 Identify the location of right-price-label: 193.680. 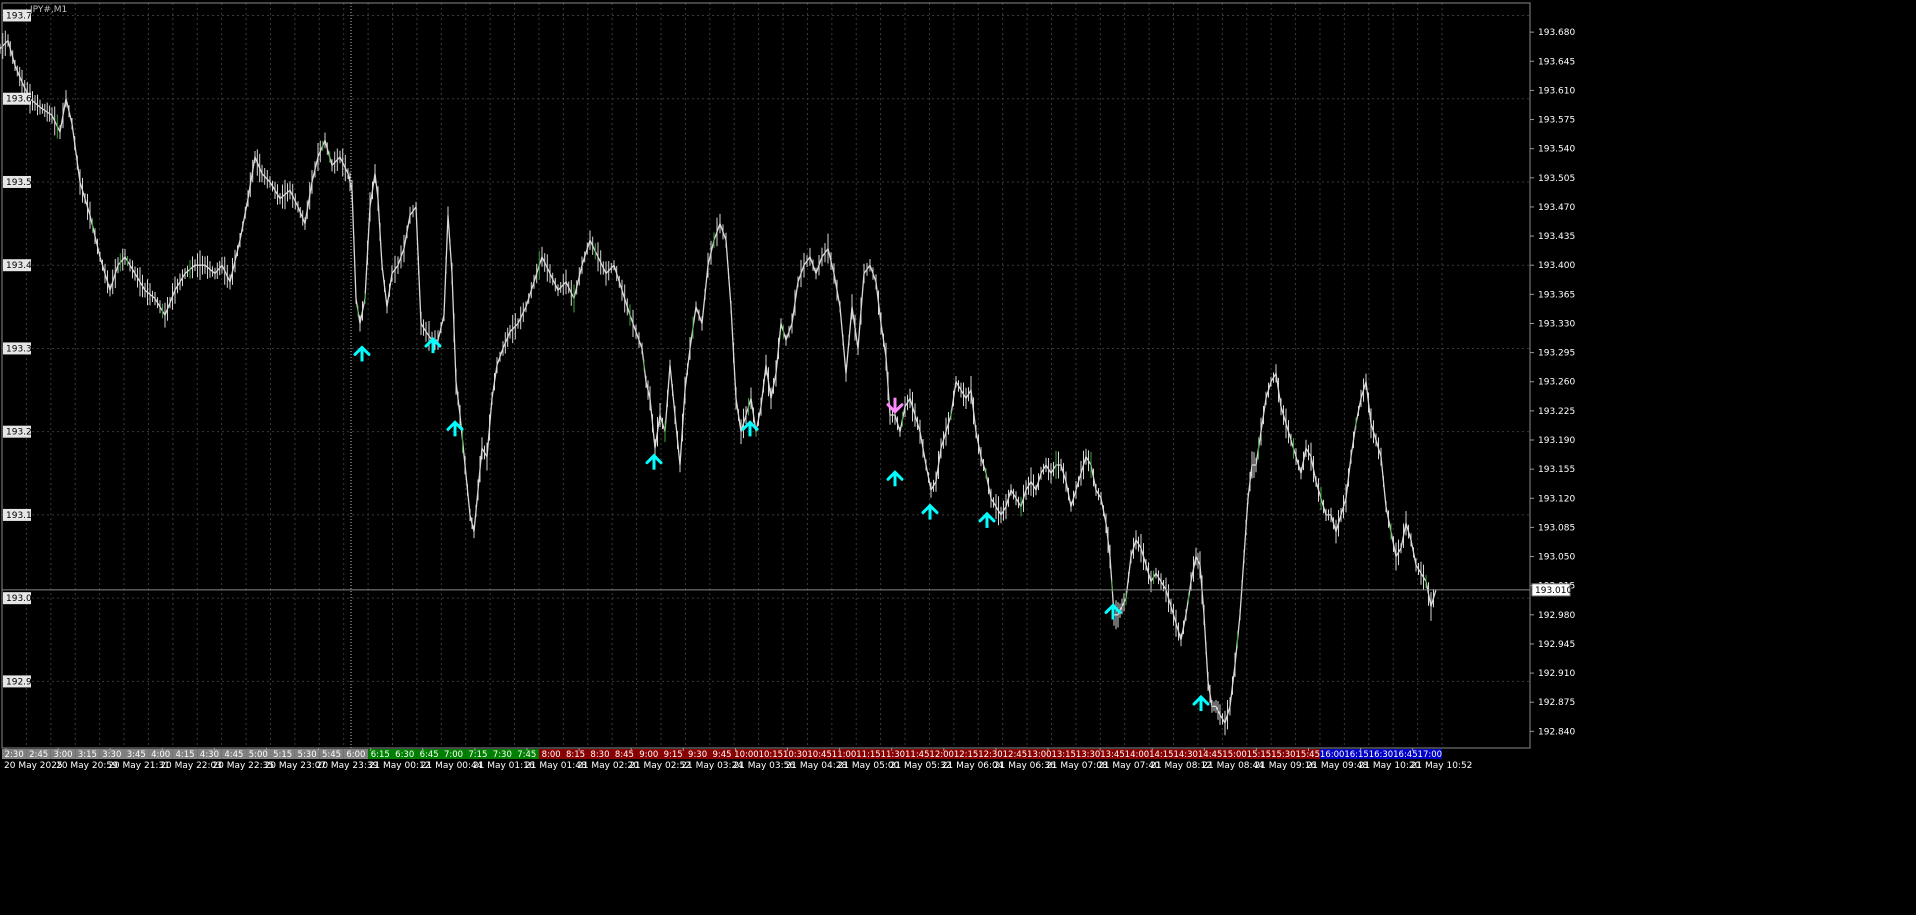
(1556, 33).